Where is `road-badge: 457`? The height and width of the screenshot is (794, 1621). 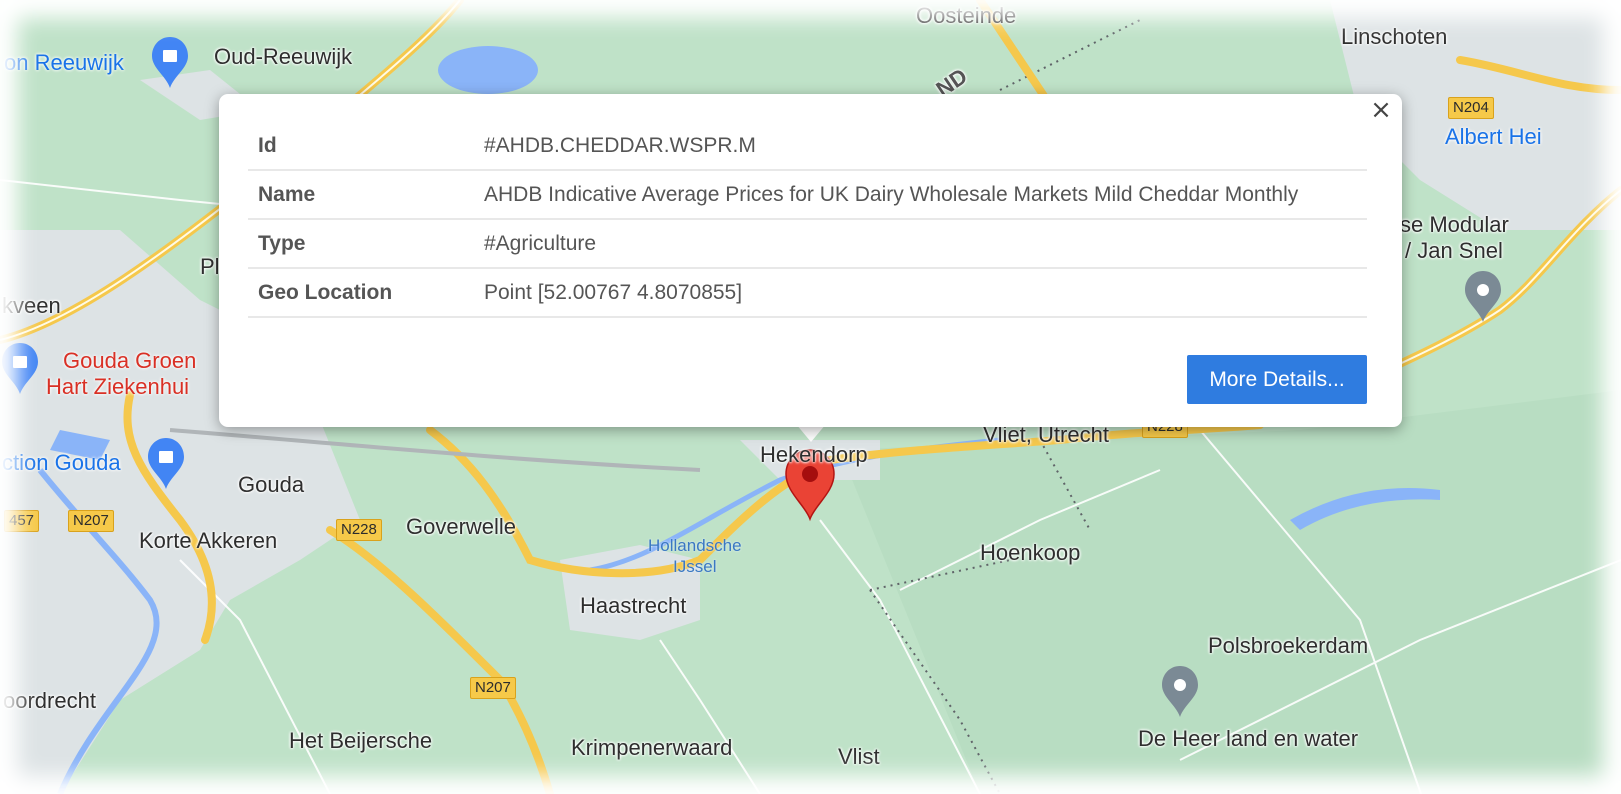 road-badge: 457 is located at coordinates (22, 521).